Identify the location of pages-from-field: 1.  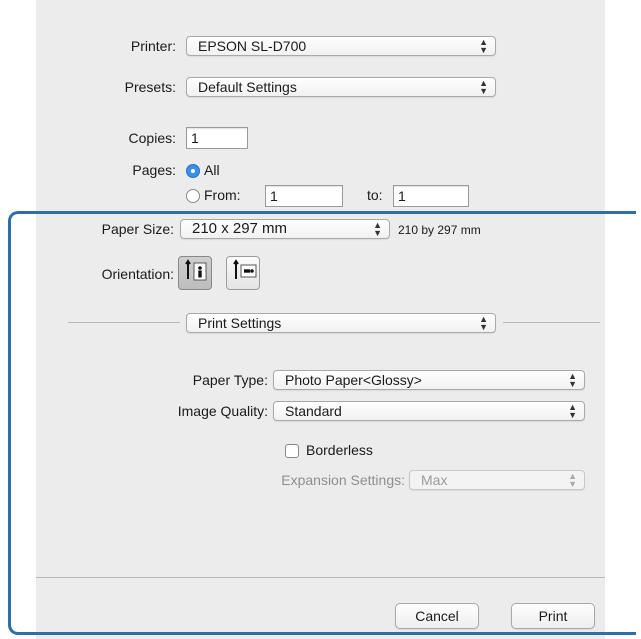
(304, 196).